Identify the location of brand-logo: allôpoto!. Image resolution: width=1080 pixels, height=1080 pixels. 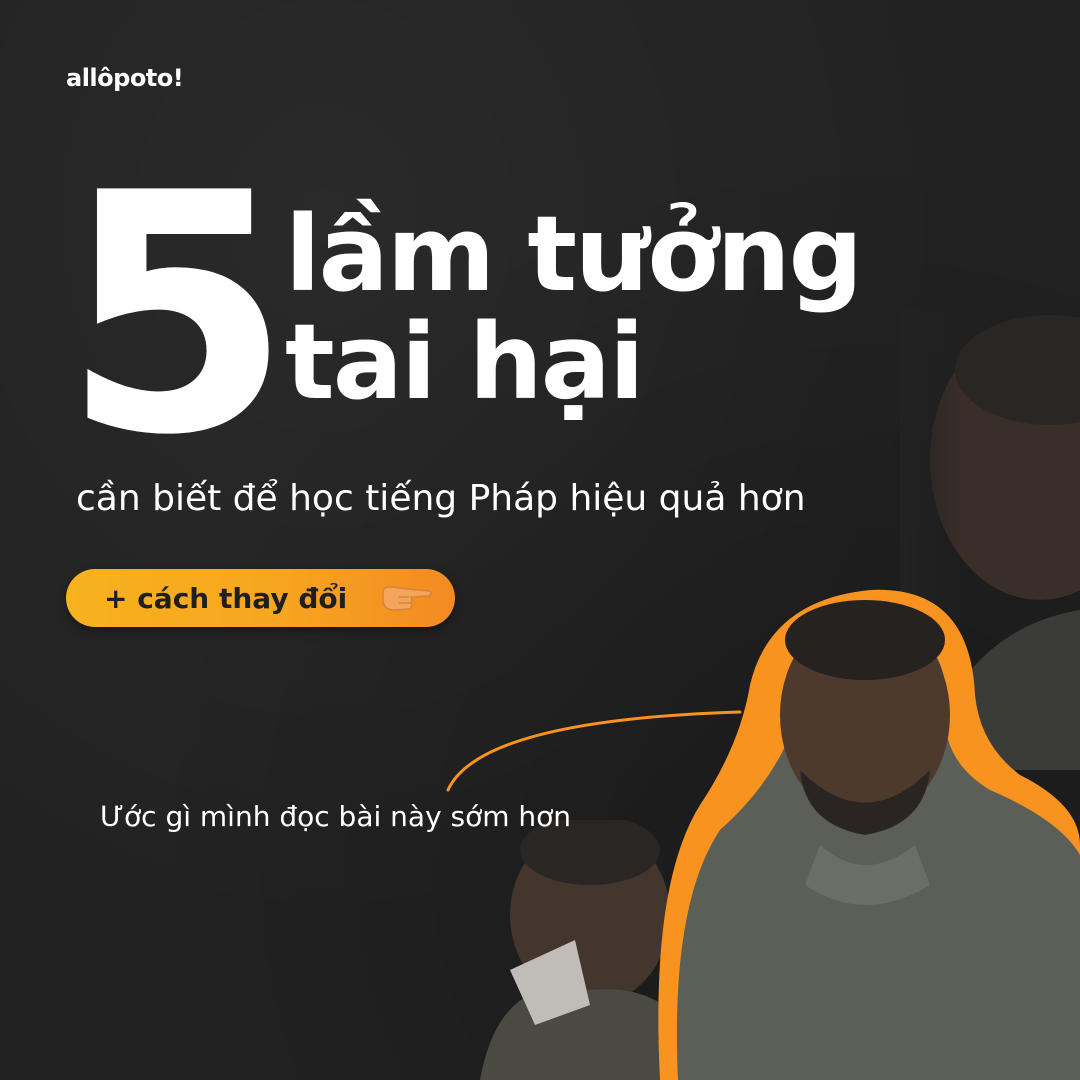
(125, 78).